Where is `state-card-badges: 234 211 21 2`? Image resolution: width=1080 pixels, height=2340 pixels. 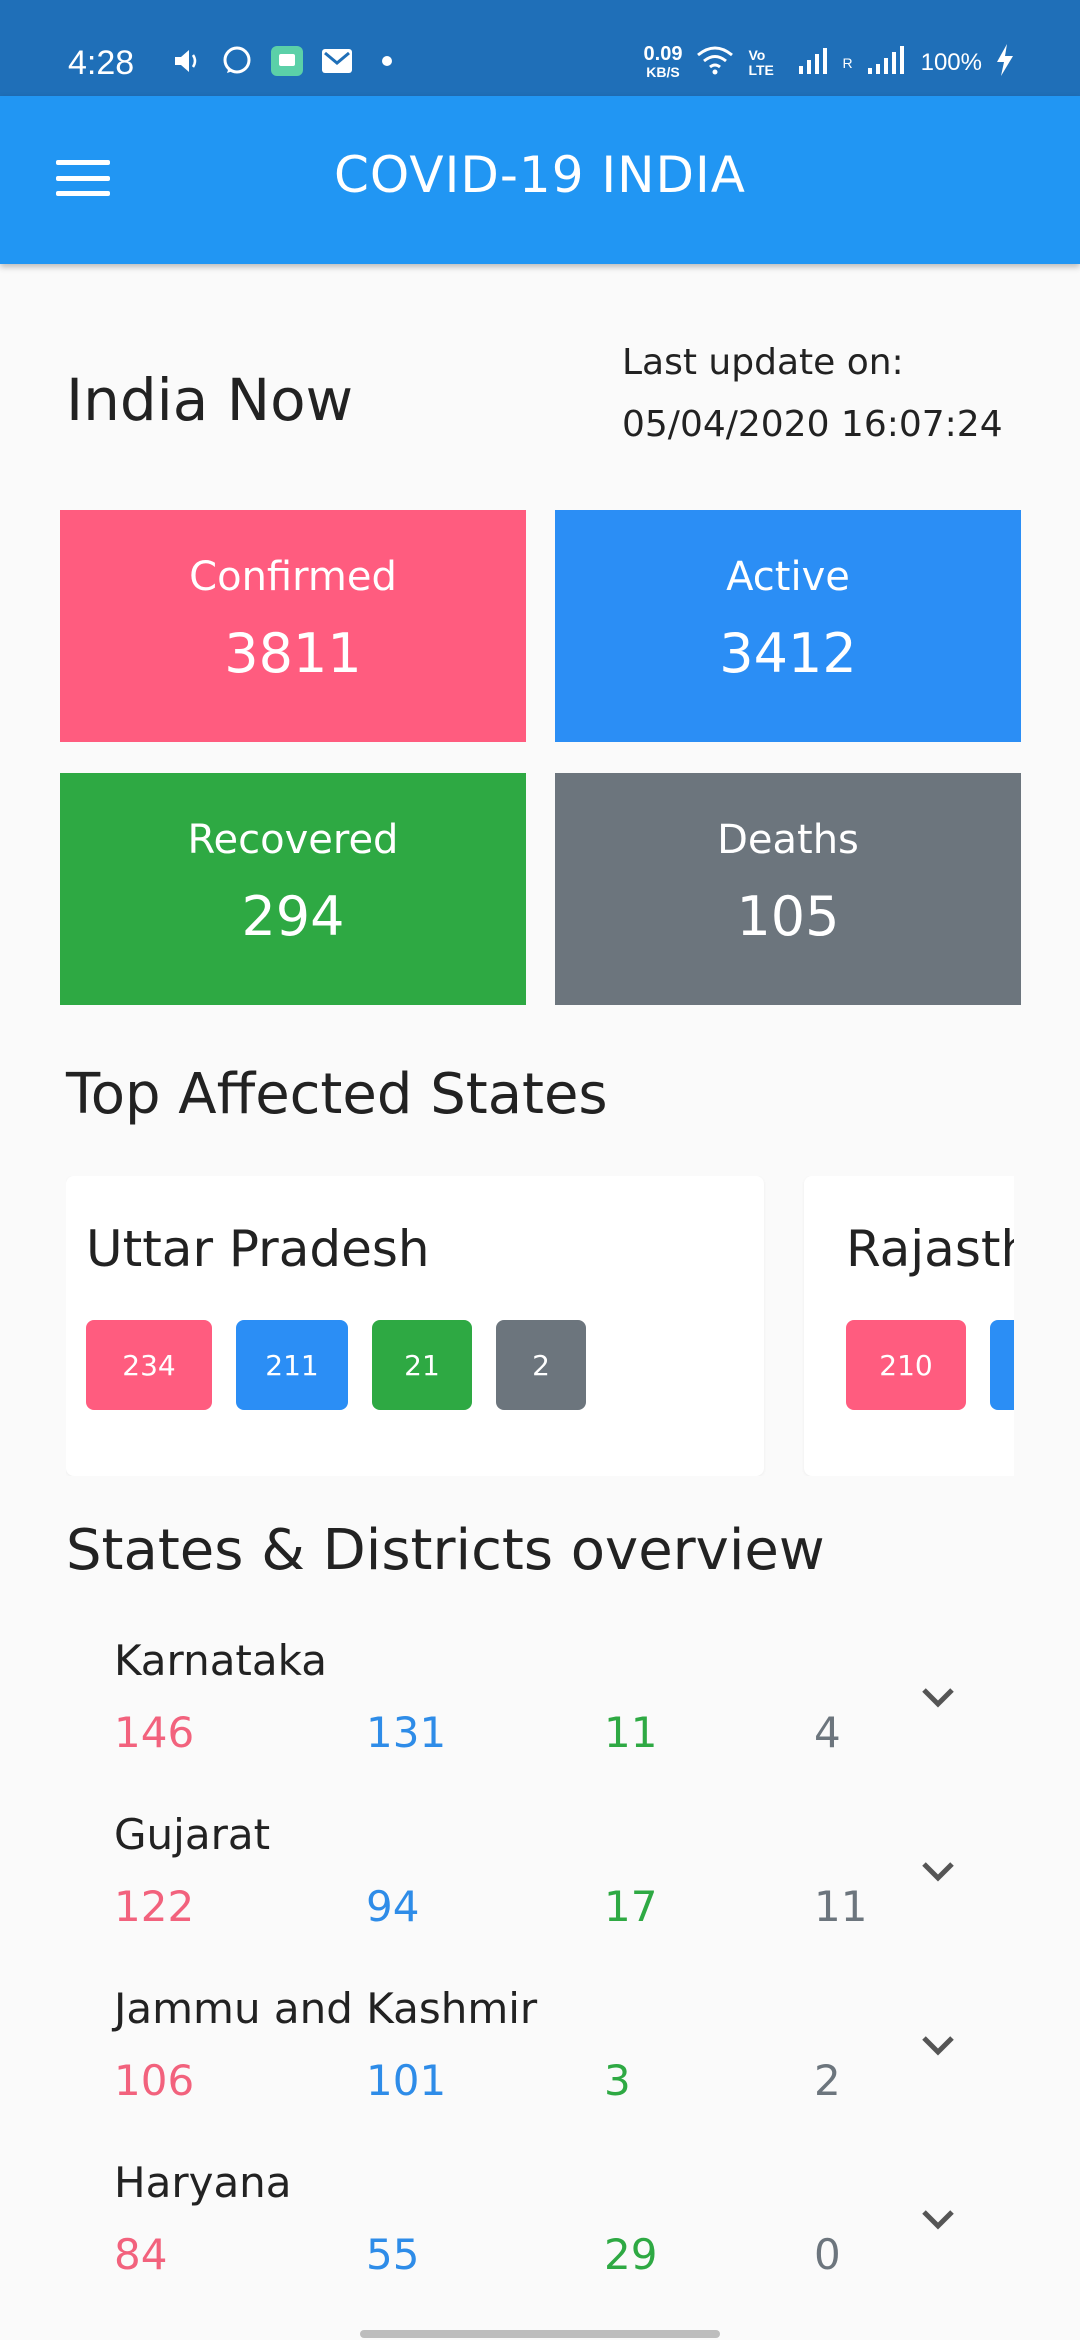 state-card-badges: 234 211 21 2 is located at coordinates (336, 1365).